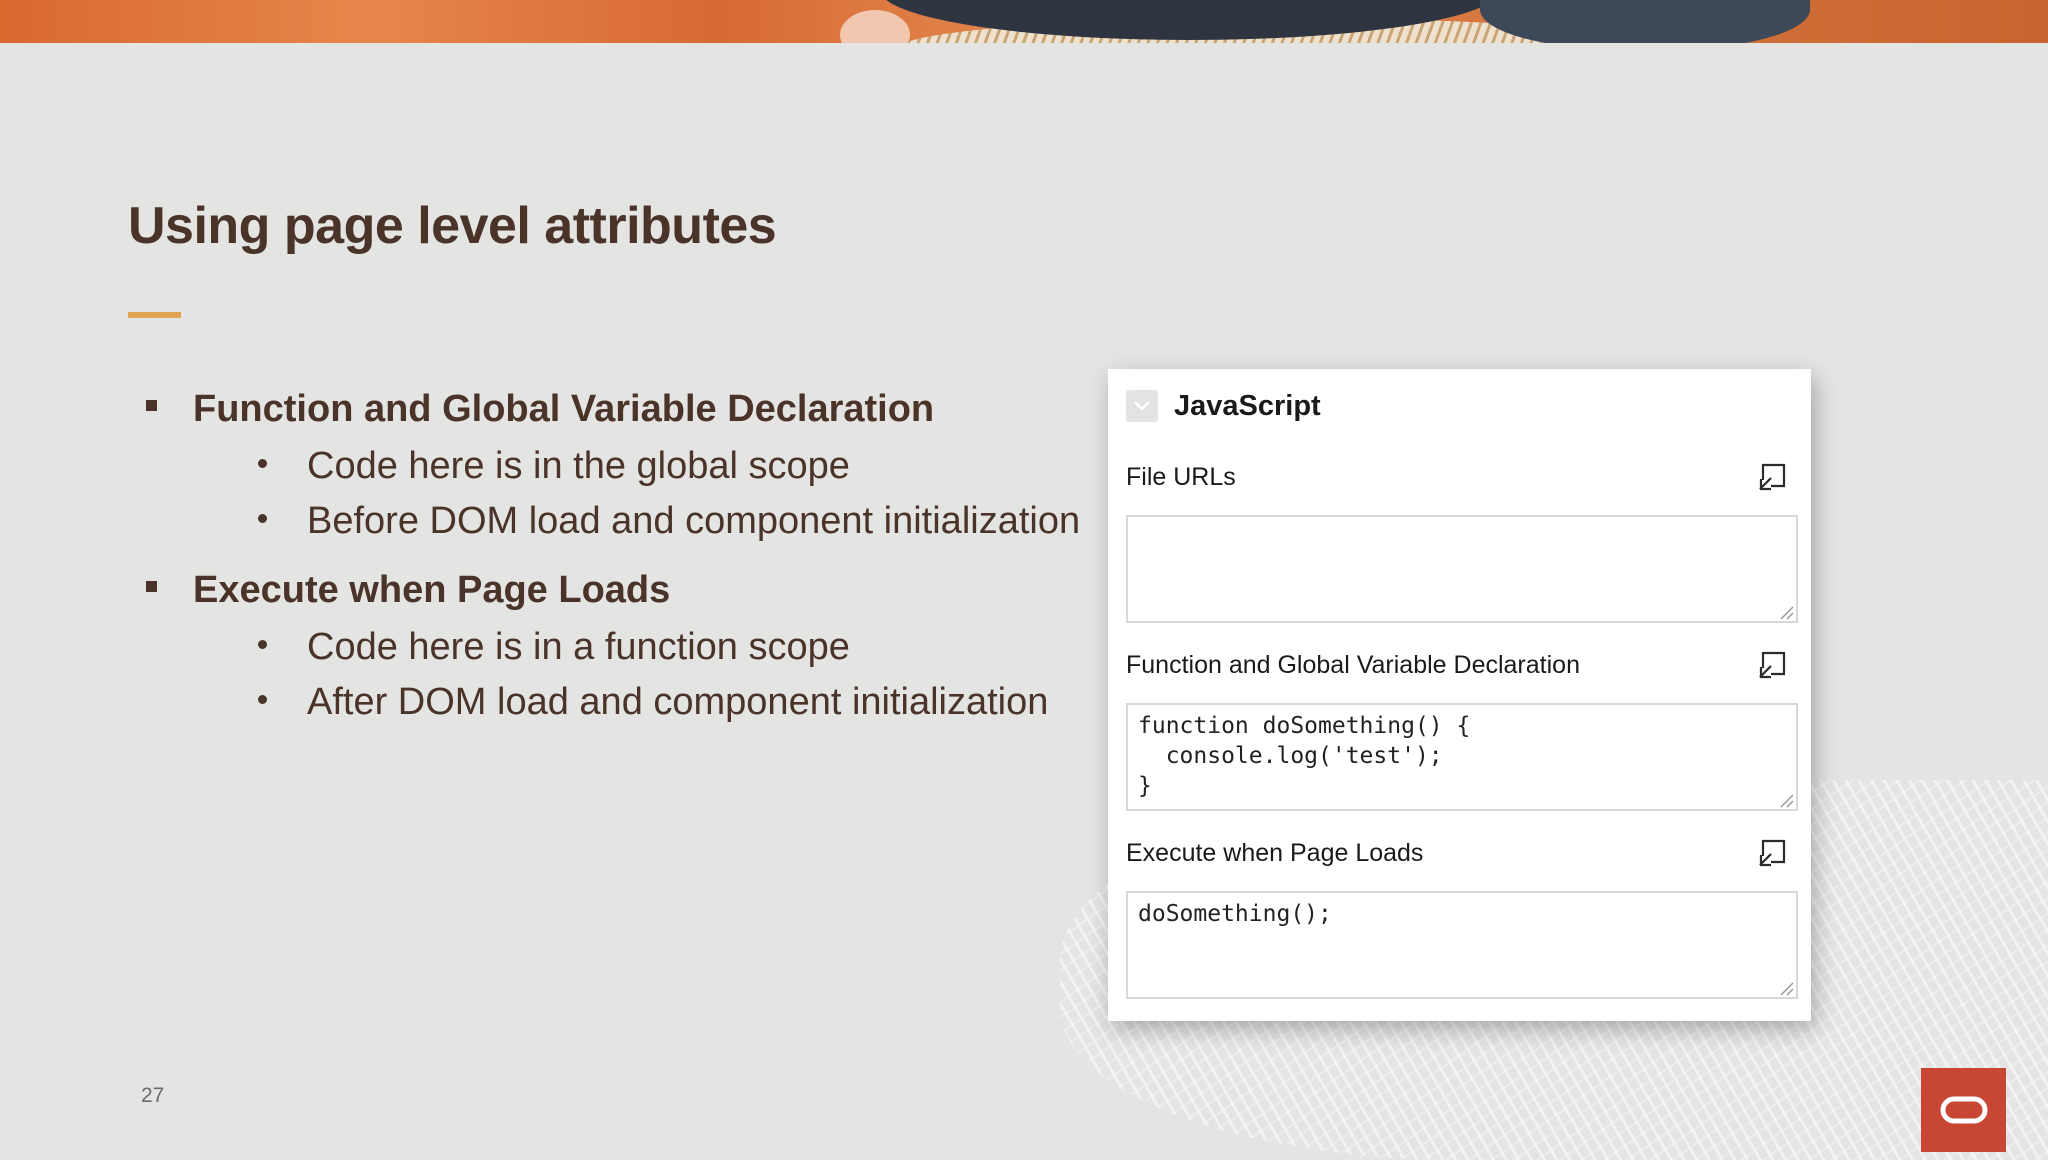 The width and height of the screenshot is (2048, 1160). Describe the element at coordinates (578, 466) in the screenshot. I see `sub-bullet-text: Code here is in the global scope` at that location.